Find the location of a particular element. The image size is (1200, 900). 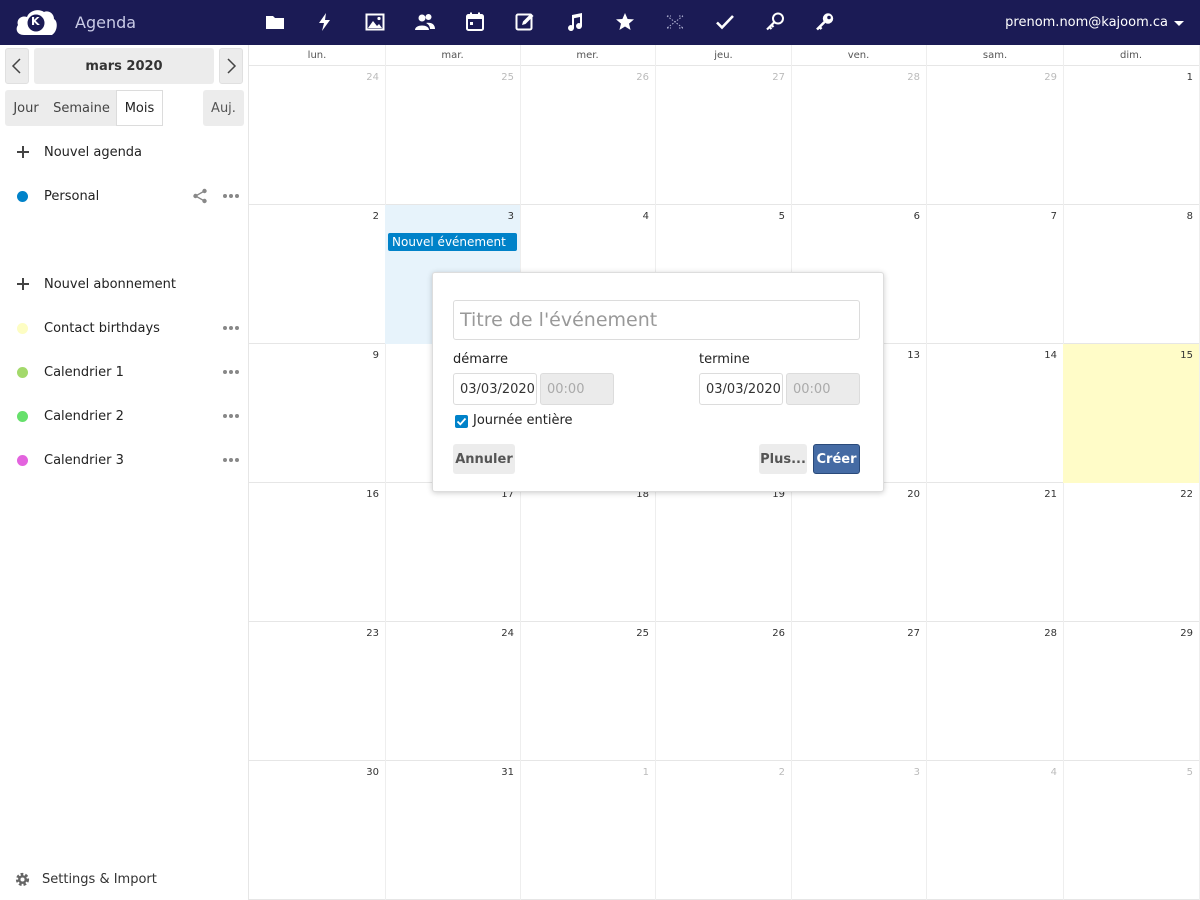

day-number: 28 is located at coordinates (1050, 633).